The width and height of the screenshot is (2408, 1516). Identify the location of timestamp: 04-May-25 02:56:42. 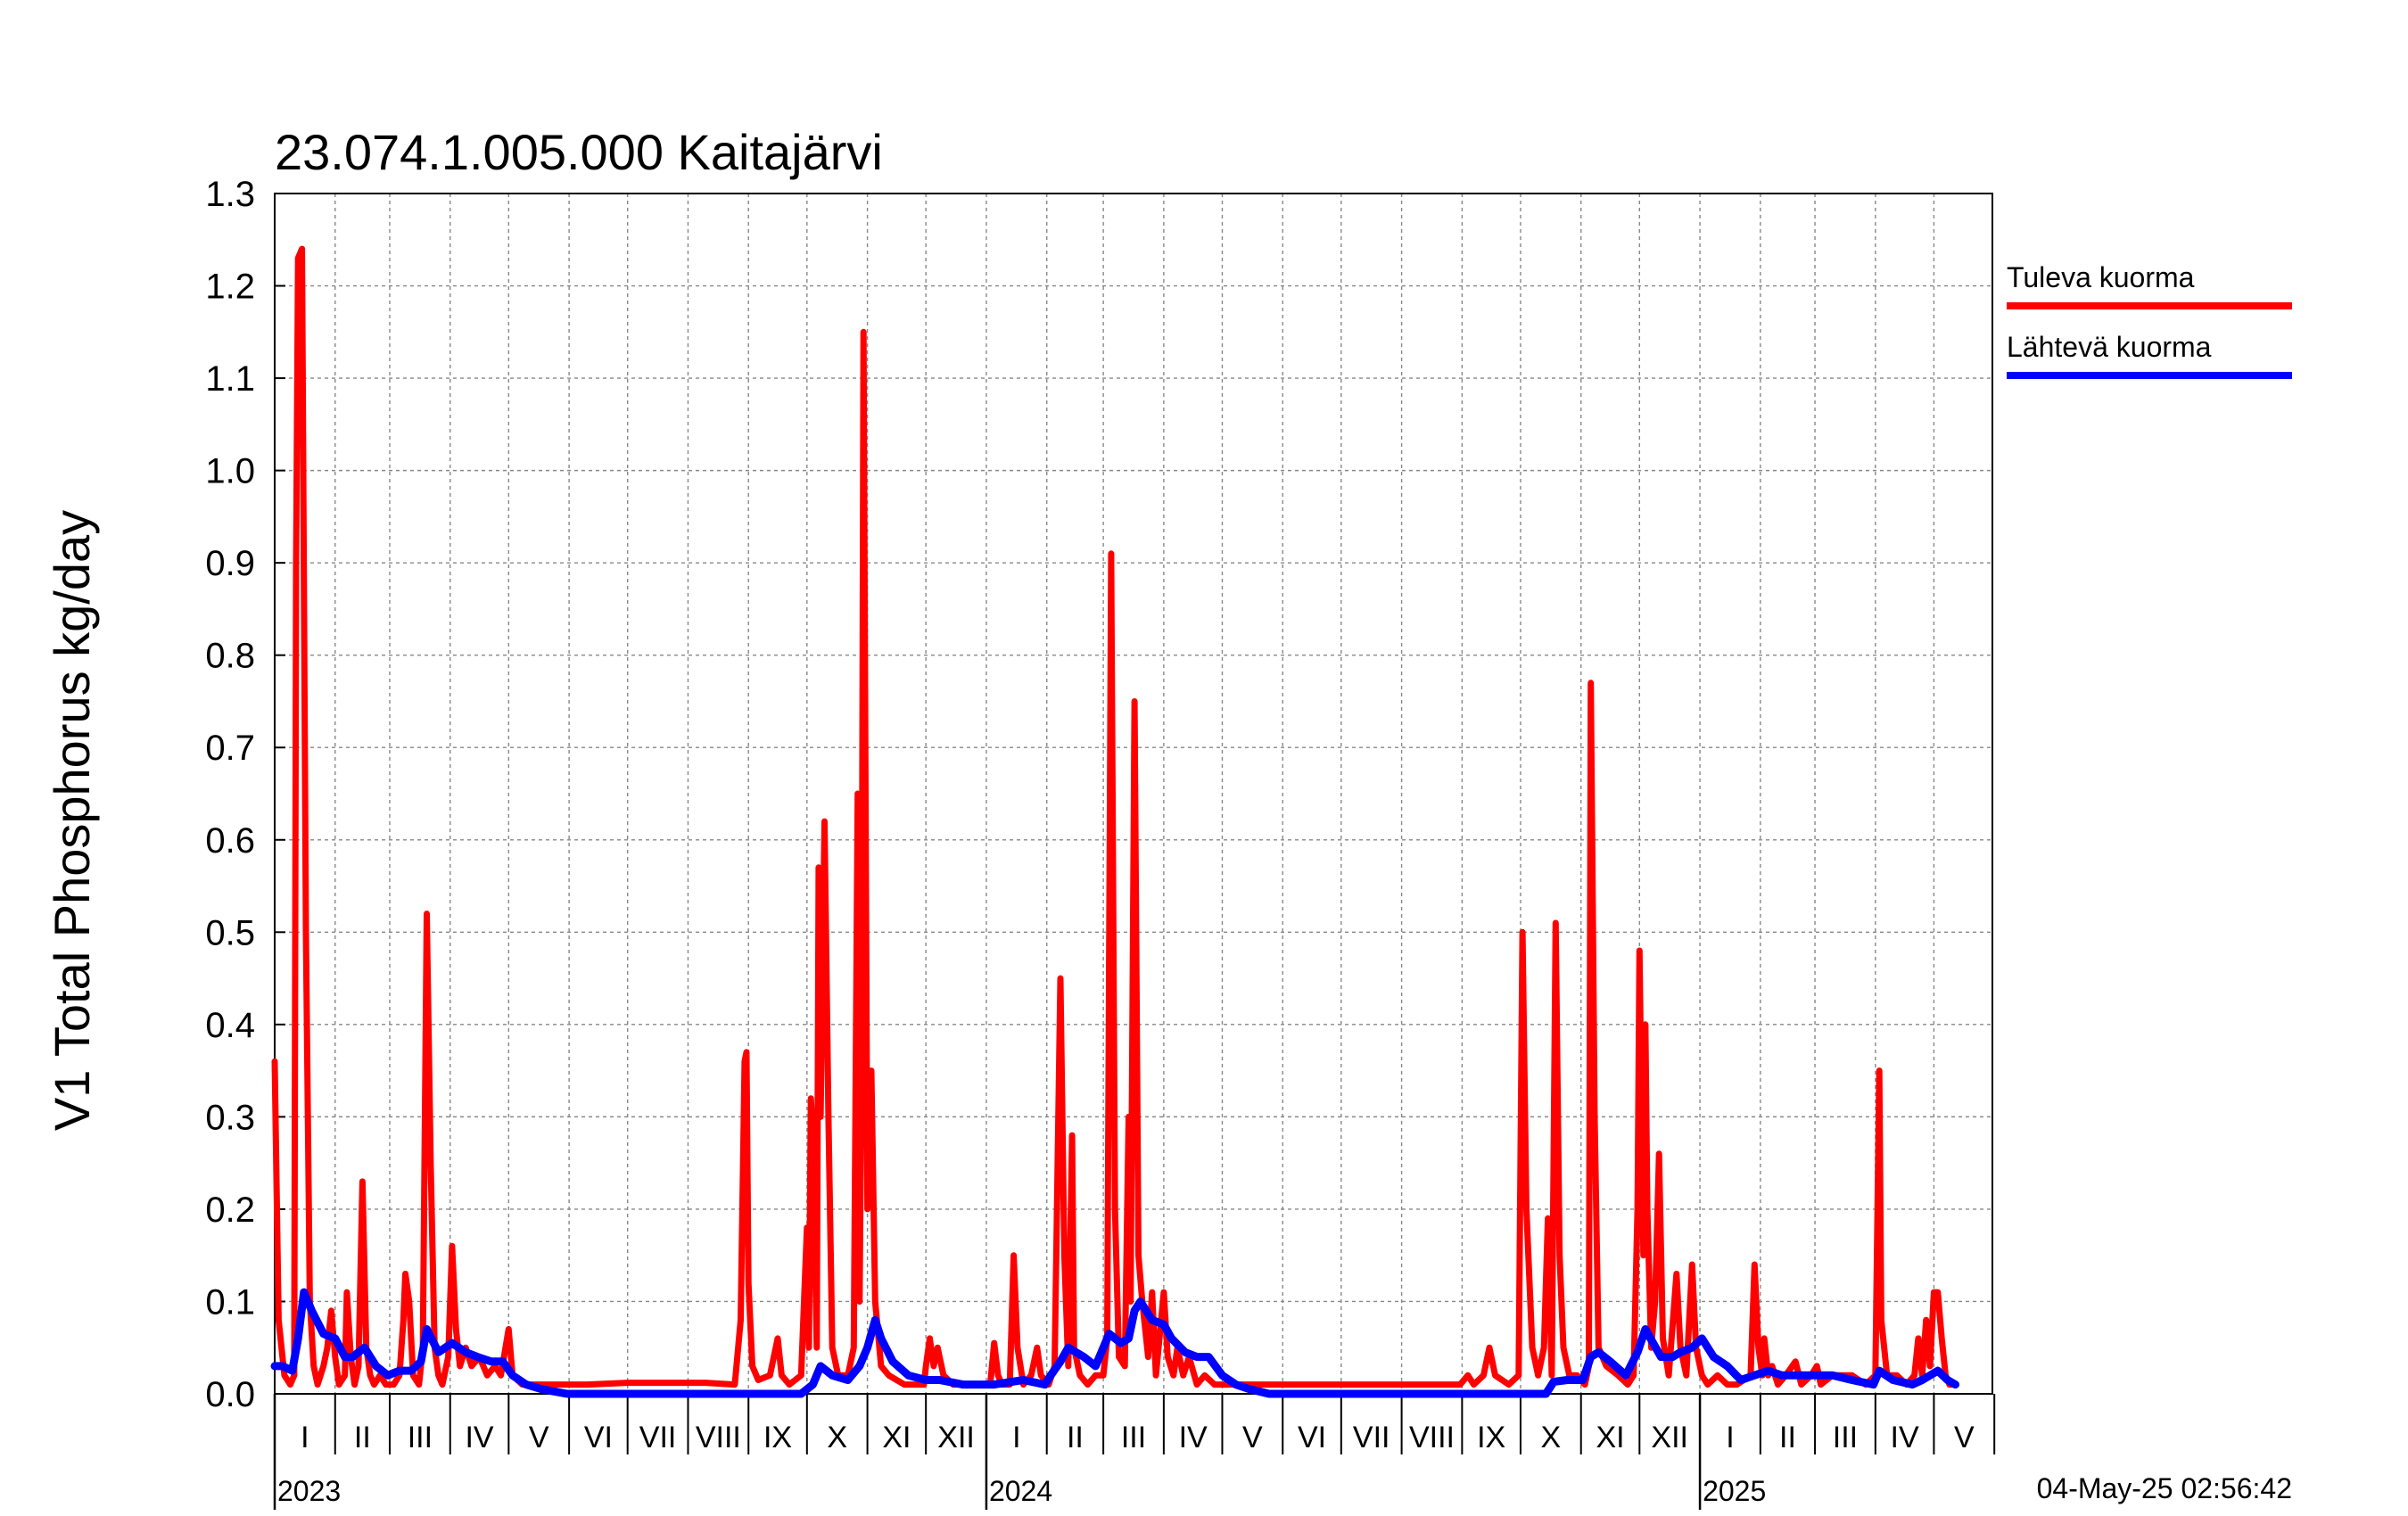
(2164, 1488).